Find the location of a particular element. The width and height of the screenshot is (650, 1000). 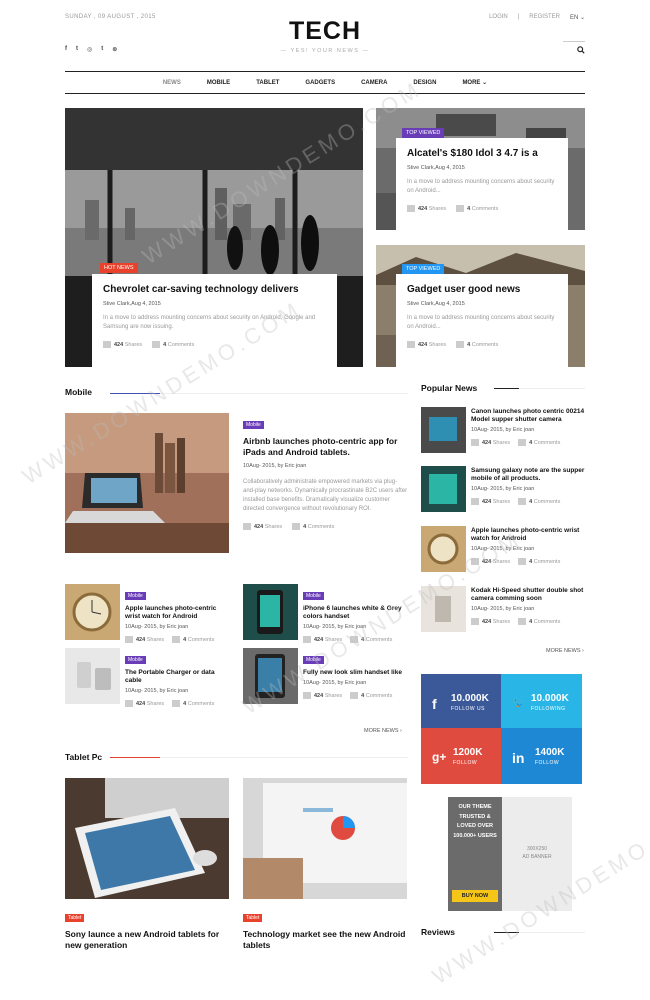

login-link: LOGIN is located at coordinates (498, 17).